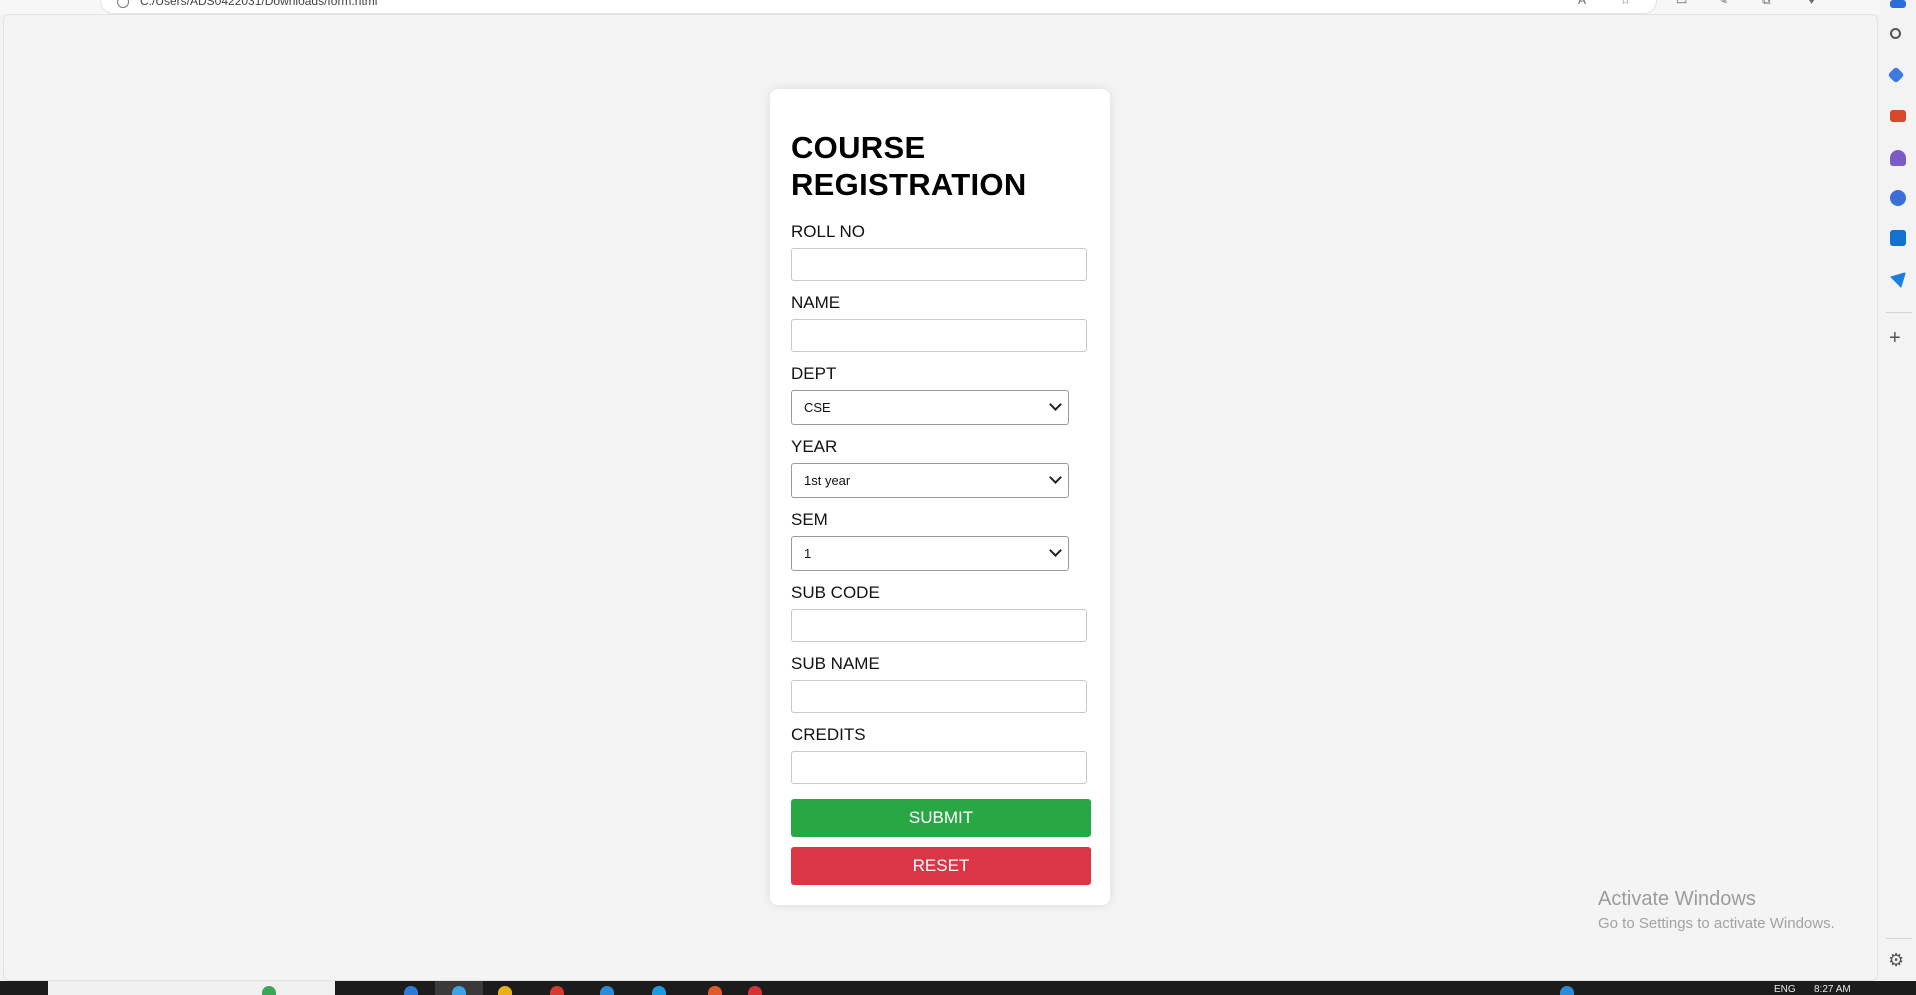 The image size is (1916, 995). I want to click on sem-select: 1, so click(930, 553).